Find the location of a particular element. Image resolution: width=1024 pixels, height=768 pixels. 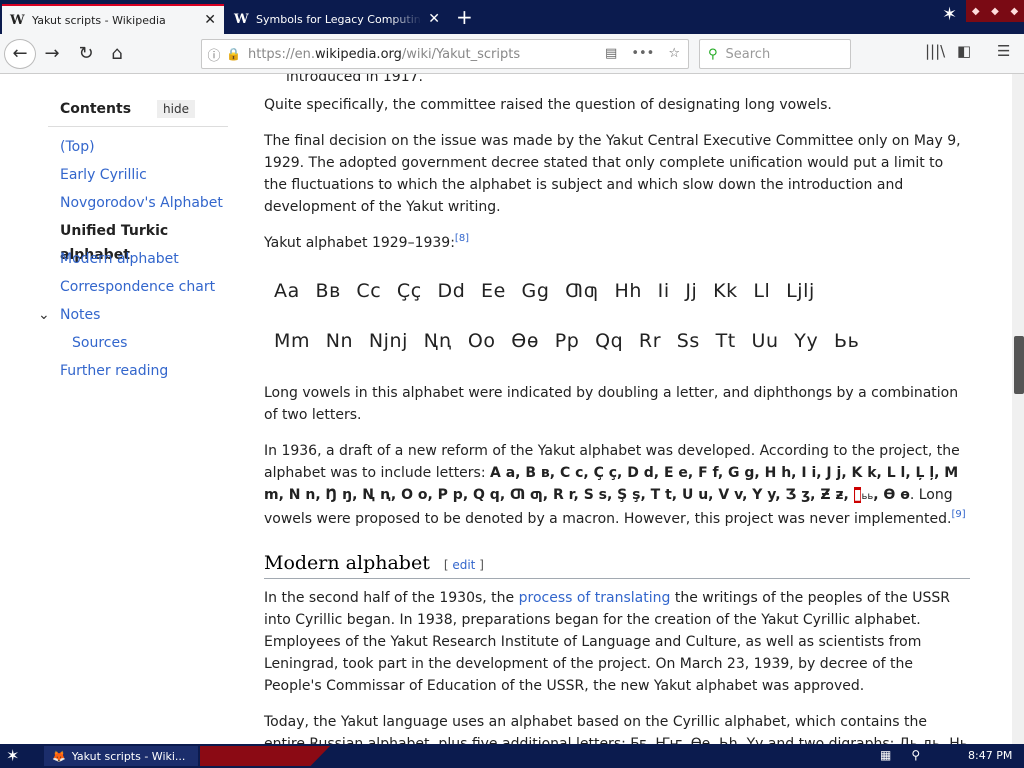

menu-icon: ☰ is located at coordinates (1003, 51).